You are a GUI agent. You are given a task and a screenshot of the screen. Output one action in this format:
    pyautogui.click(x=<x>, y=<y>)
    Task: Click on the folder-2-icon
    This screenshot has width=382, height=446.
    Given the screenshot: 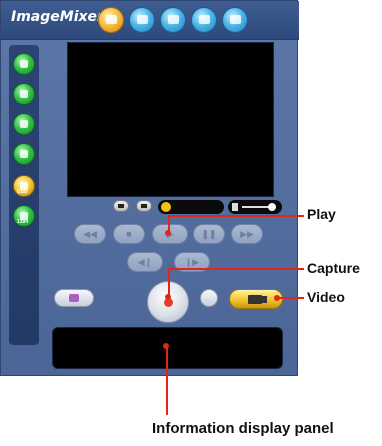 What is the action you would take?
    pyautogui.click(x=24, y=94)
    